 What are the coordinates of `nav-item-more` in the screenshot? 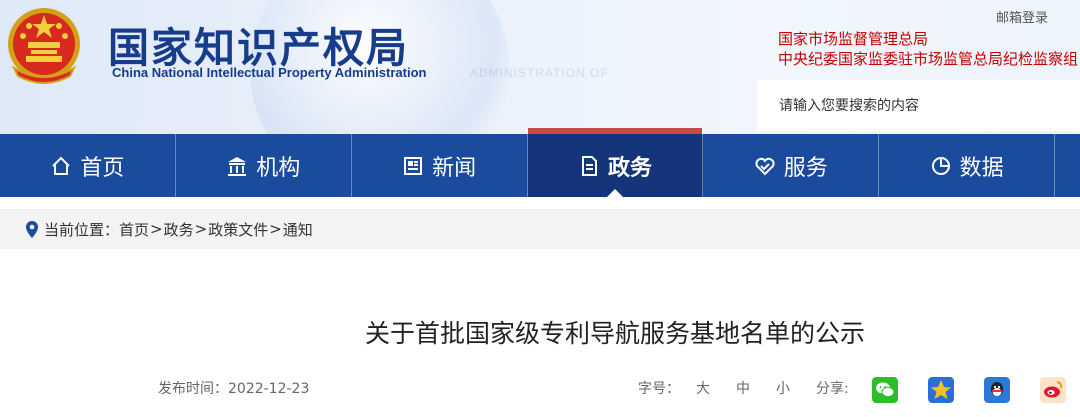 It's located at (1067, 165).